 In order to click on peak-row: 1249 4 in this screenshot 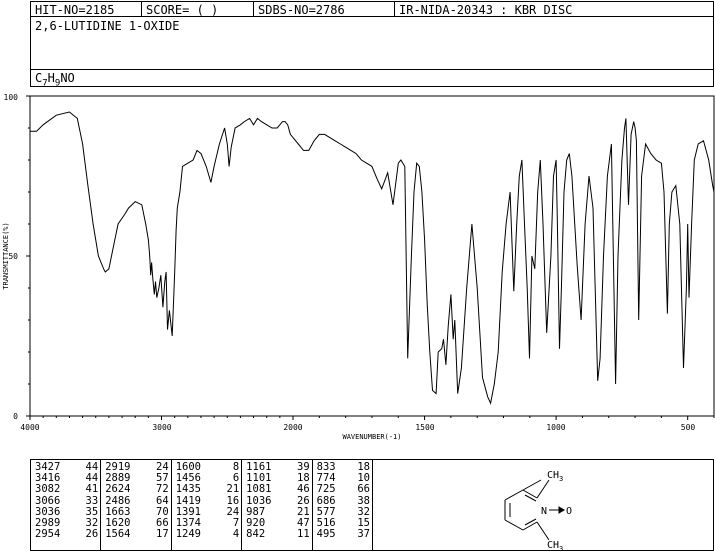, I will do `click(207, 534)`.